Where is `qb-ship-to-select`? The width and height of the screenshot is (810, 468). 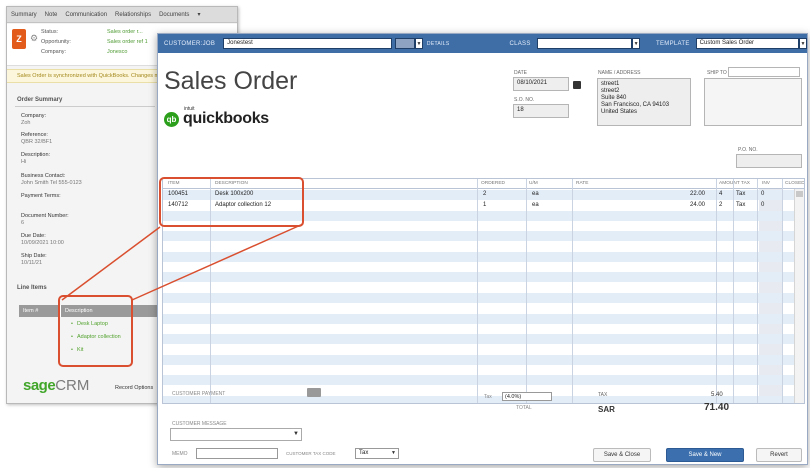
qb-ship-to-select is located at coordinates (764, 72).